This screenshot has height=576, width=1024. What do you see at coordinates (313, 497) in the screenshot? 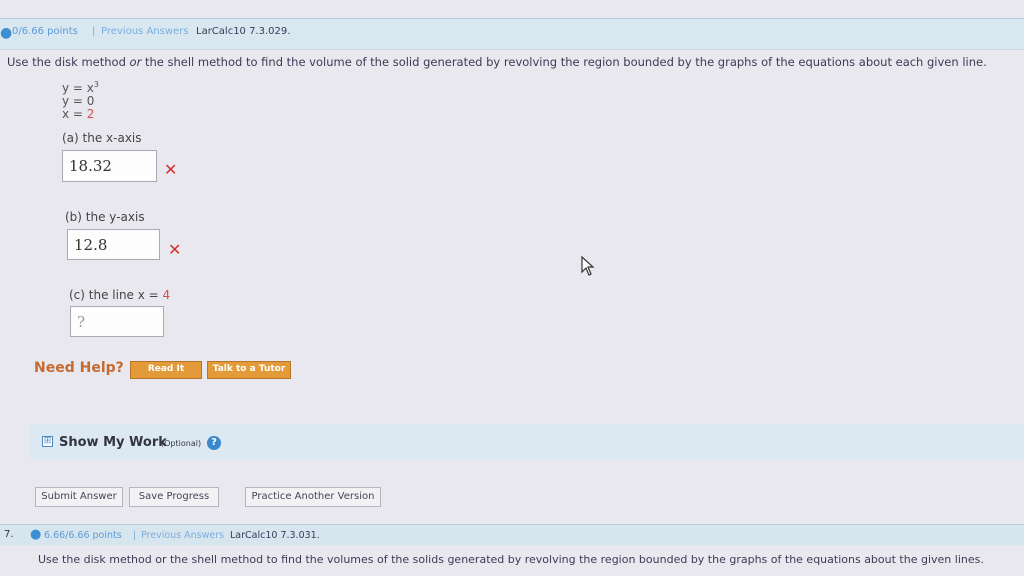
I see `practice-another-version-button: Practice Another Version` at bounding box center [313, 497].